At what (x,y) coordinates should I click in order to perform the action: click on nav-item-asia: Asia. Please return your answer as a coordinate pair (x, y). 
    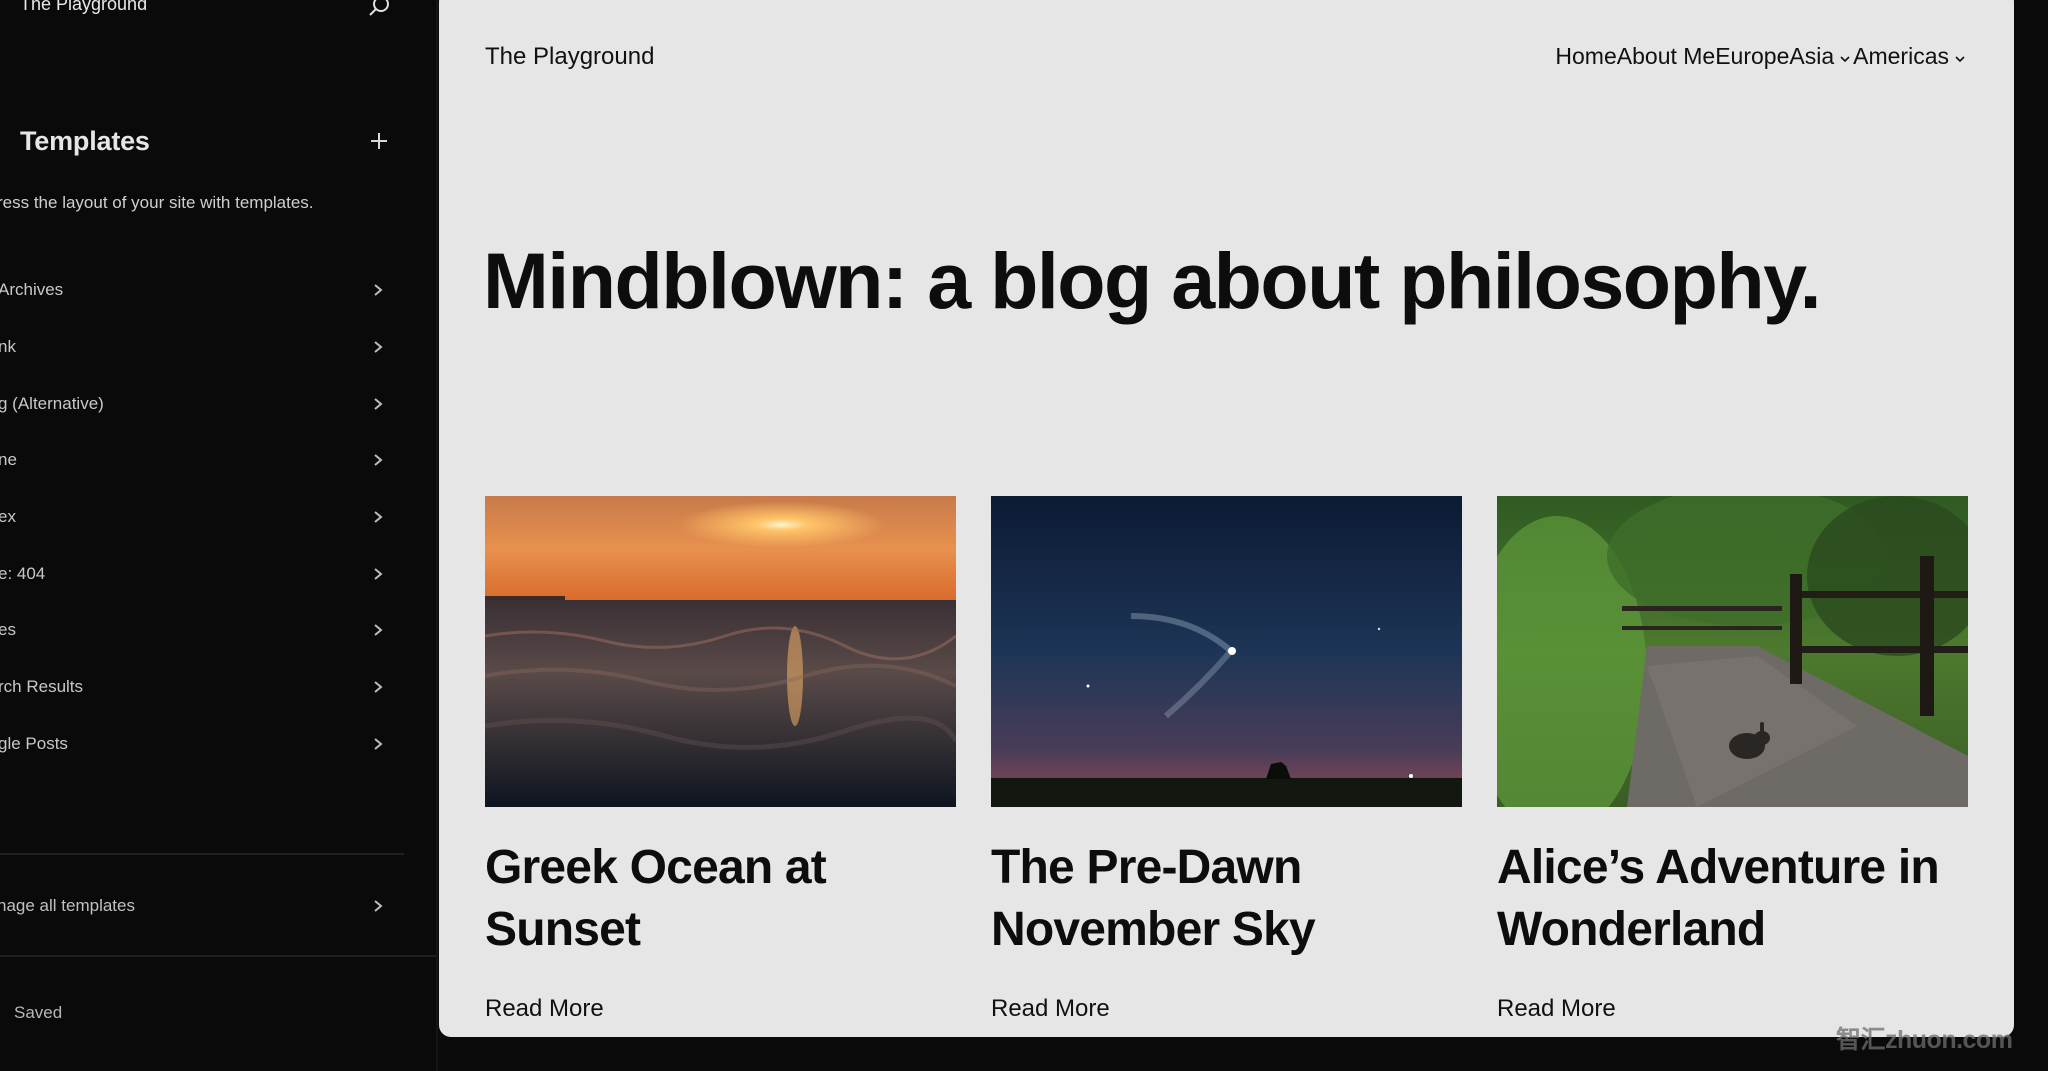
    Looking at the image, I should click on (1821, 56).